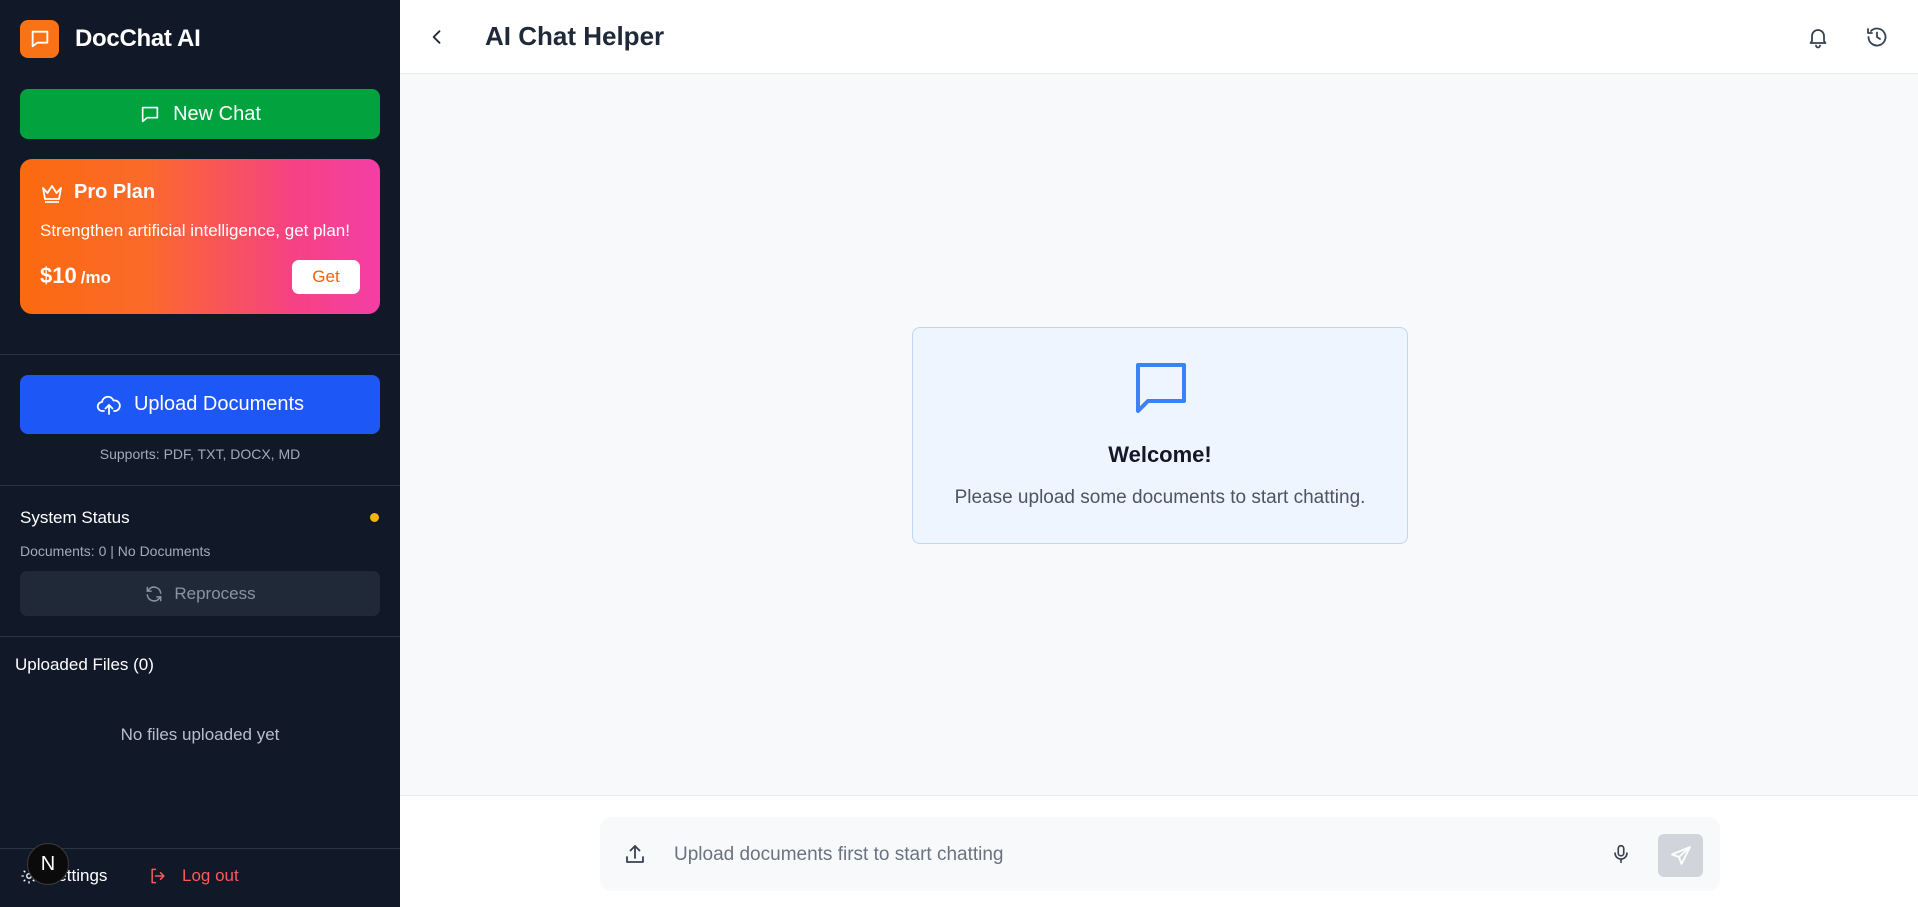  What do you see at coordinates (75, 517) in the screenshot?
I see `system-status-title: System Status` at bounding box center [75, 517].